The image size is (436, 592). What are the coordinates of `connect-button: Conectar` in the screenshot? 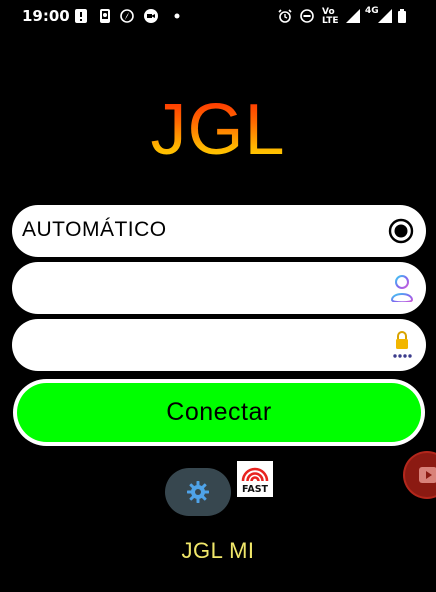 It's located at (219, 412).